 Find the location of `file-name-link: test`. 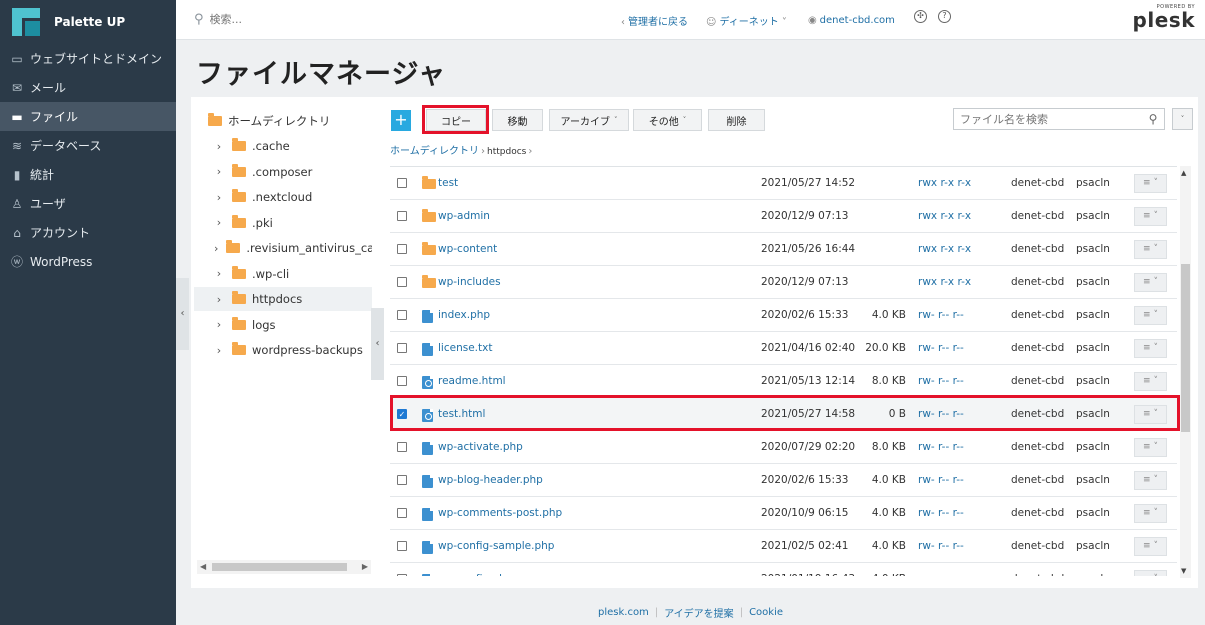

file-name-link: test is located at coordinates (448, 183).